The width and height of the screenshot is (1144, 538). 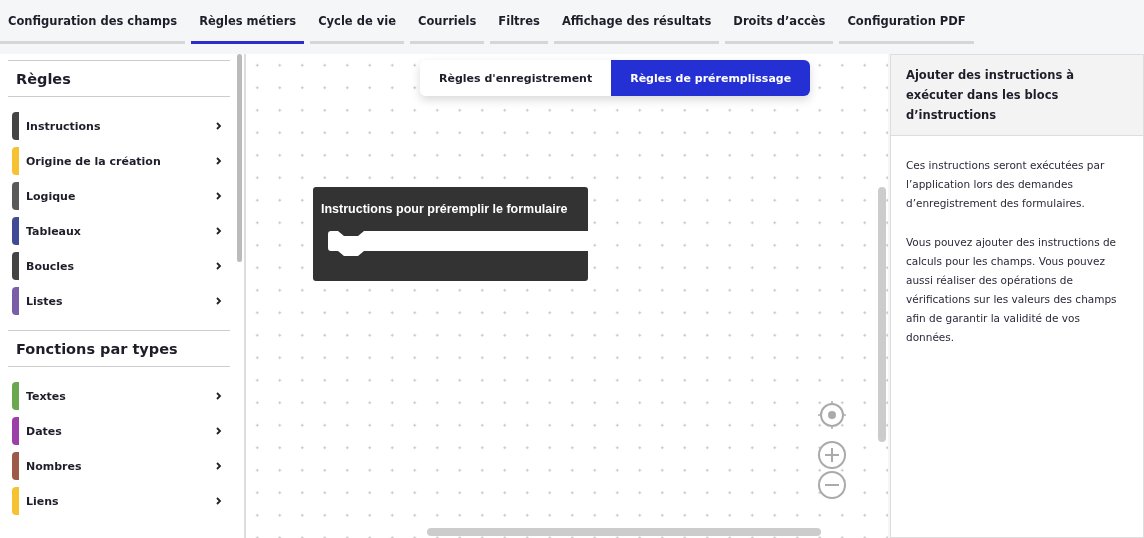 I want to click on category-item: Textes, so click(x=117, y=396).